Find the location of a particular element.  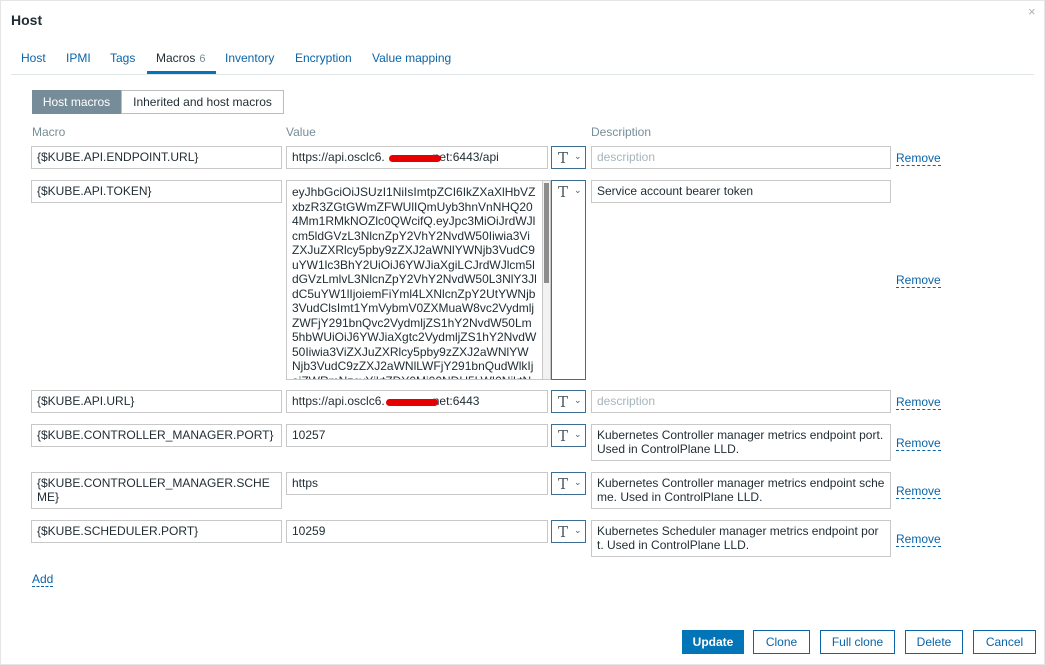

scrollbar-thumb is located at coordinates (546, 233).